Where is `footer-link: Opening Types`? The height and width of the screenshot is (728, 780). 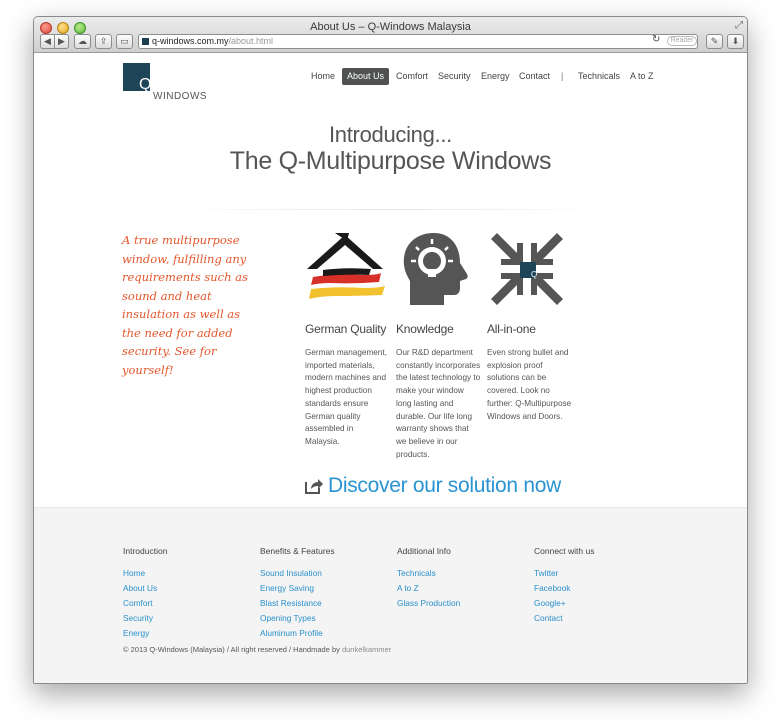
footer-link: Opening Types is located at coordinates (325, 618).